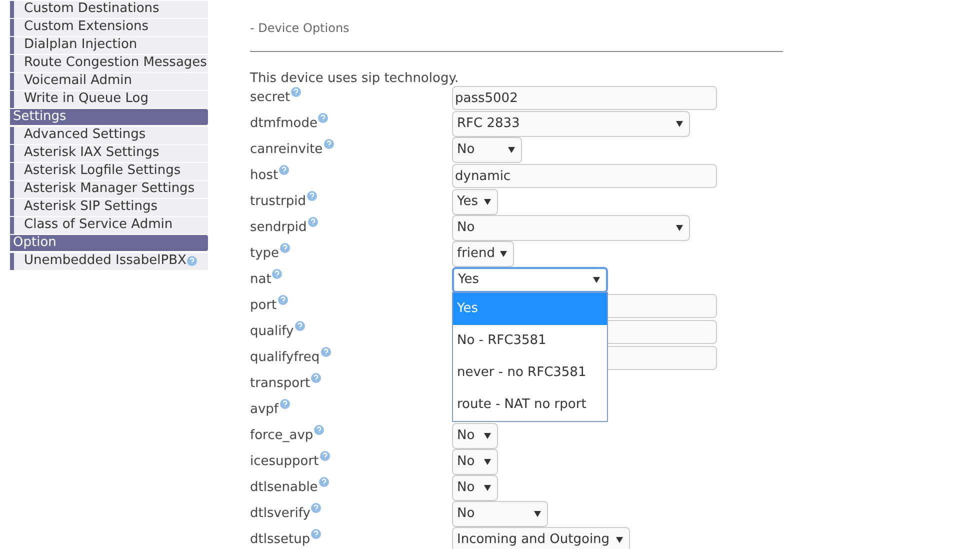 This screenshot has height=549, width=970. Describe the element at coordinates (109, 153) in the screenshot. I see `sidebar-item: Asterisk IAX Settings` at that location.